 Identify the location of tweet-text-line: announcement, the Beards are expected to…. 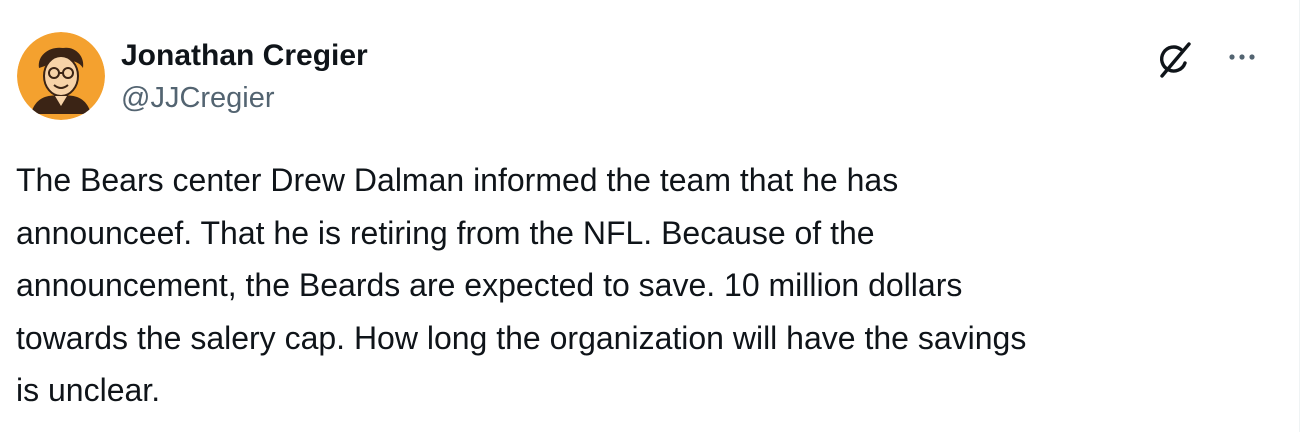
(489, 285).